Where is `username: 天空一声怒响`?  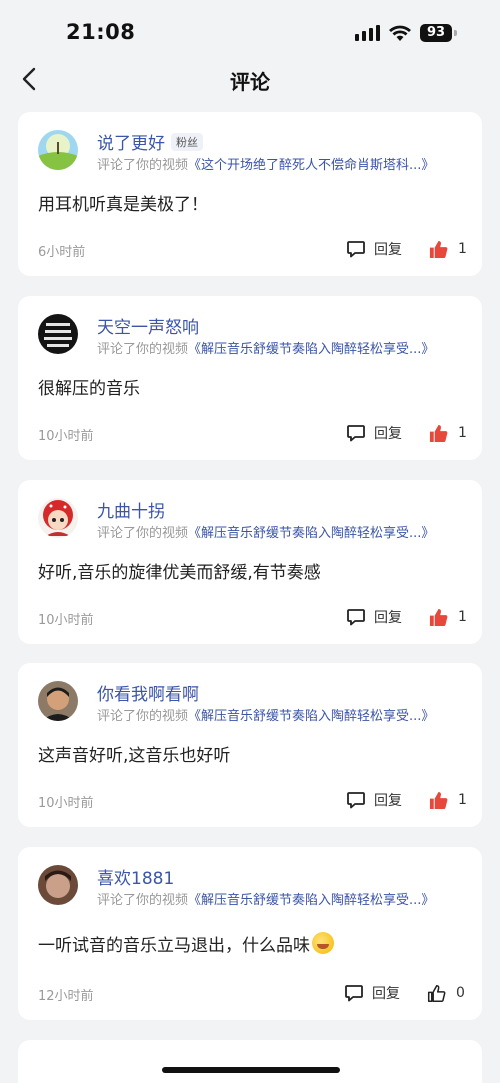 username: 天空一声怒响 is located at coordinates (148, 325).